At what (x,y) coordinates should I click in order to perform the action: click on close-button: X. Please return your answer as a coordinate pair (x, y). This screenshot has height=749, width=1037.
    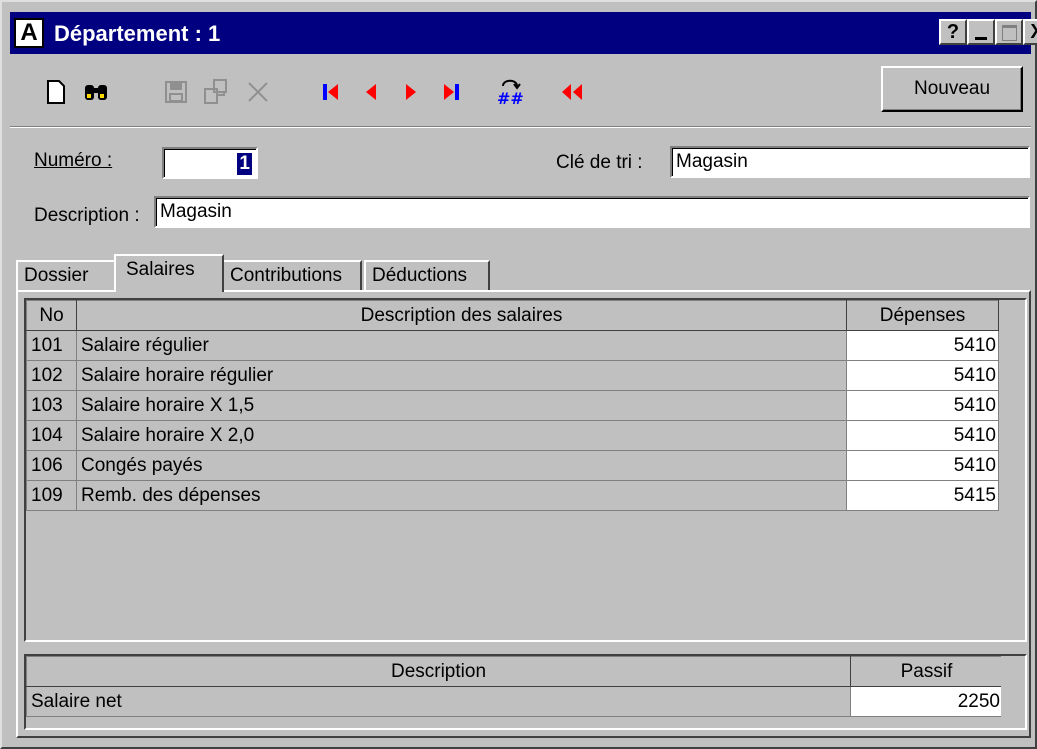
    Looking at the image, I should click on (1030, 32).